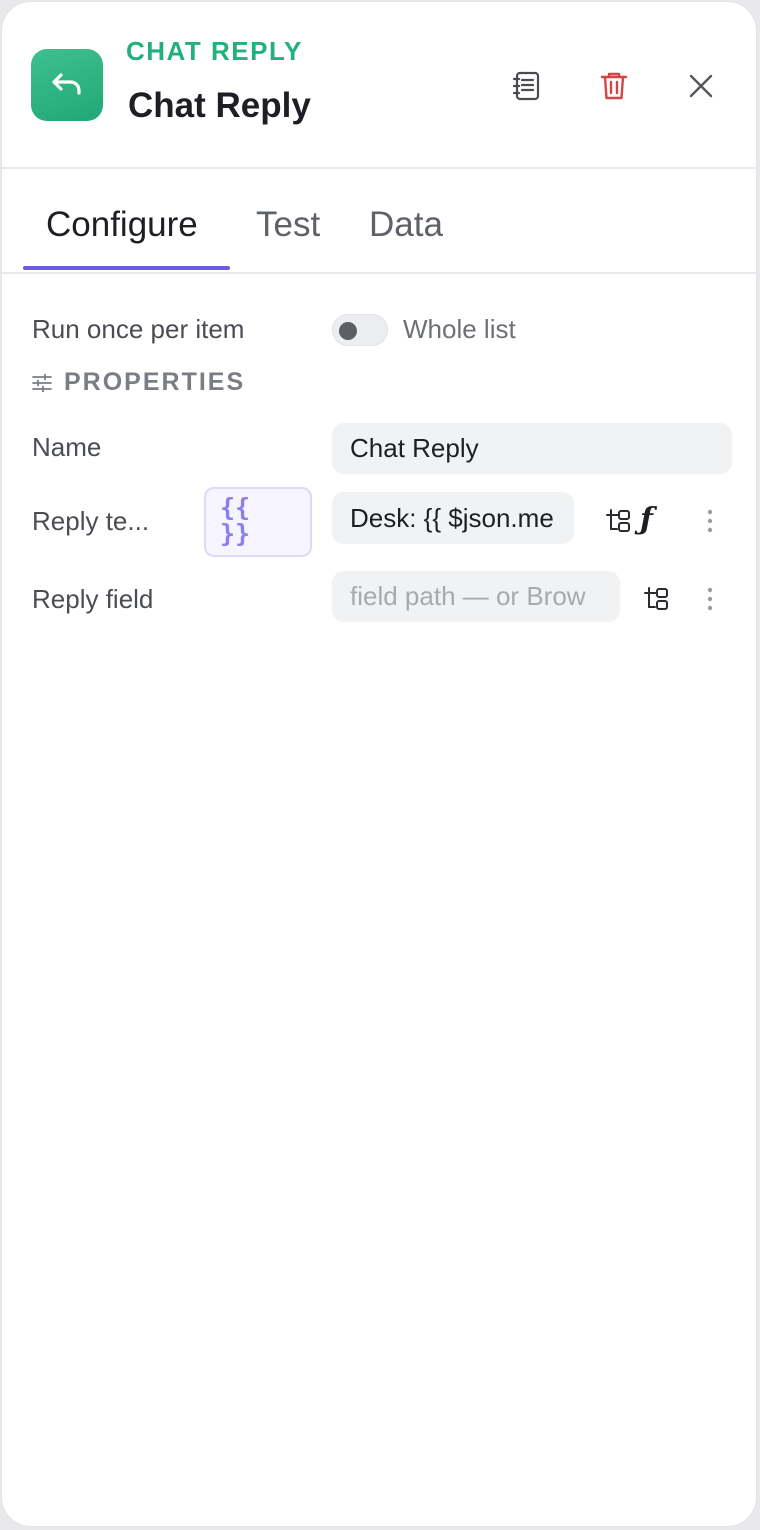  I want to click on close-icon, so click(701, 86).